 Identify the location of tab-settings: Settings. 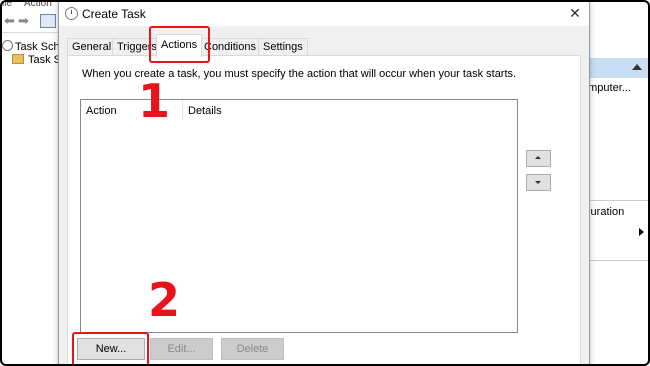
(283, 46).